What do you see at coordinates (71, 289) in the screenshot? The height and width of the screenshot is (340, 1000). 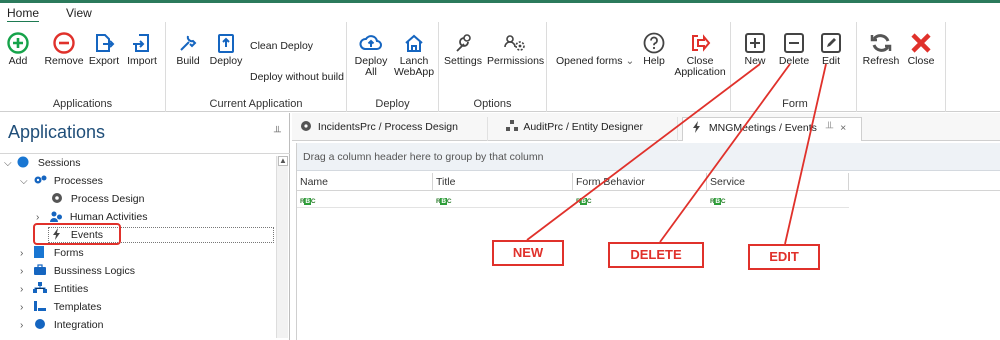 I see `tree-item-label: Entities` at bounding box center [71, 289].